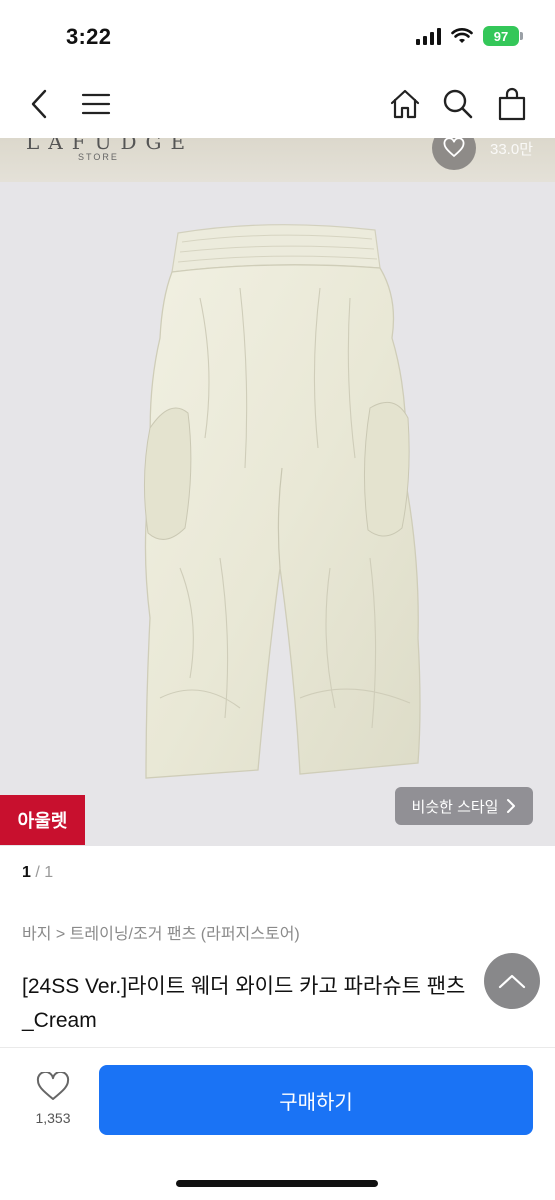 This screenshot has width=555, height=1200. What do you see at coordinates (53, 1086) in the screenshot?
I see `heart-outline-icon` at bounding box center [53, 1086].